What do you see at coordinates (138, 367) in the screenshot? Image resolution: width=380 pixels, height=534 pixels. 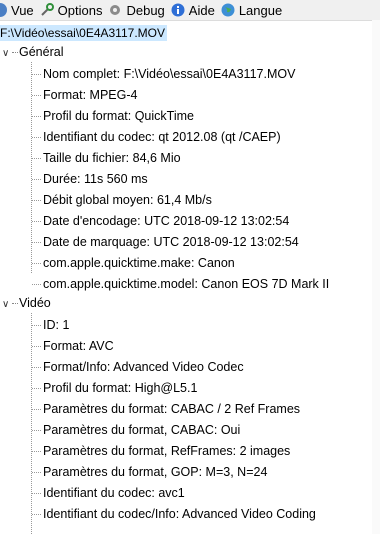 I see `tree-item: Format/Info: Advanced Video Codec` at bounding box center [138, 367].